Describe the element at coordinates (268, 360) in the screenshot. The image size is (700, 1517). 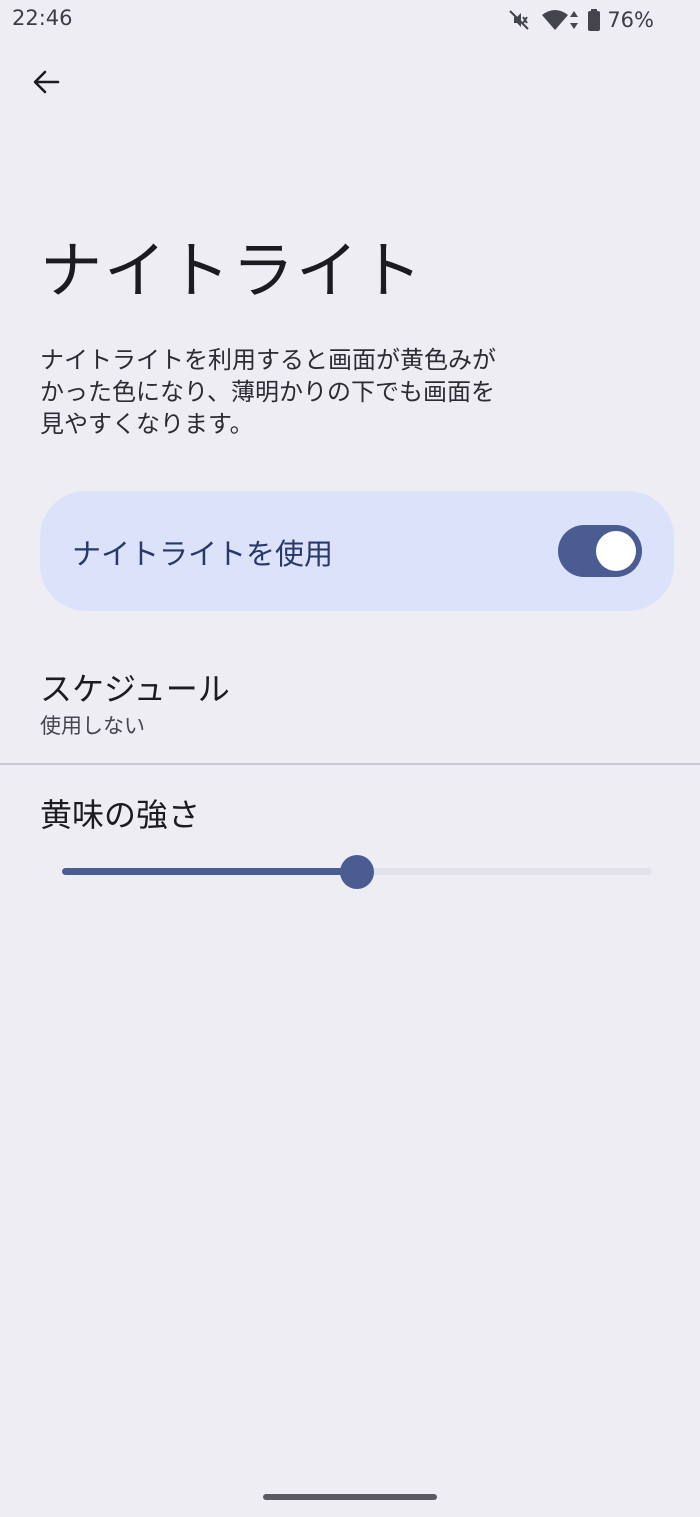
I see `description-line: ナイトライトを利用すると画面が黄色みが` at that location.